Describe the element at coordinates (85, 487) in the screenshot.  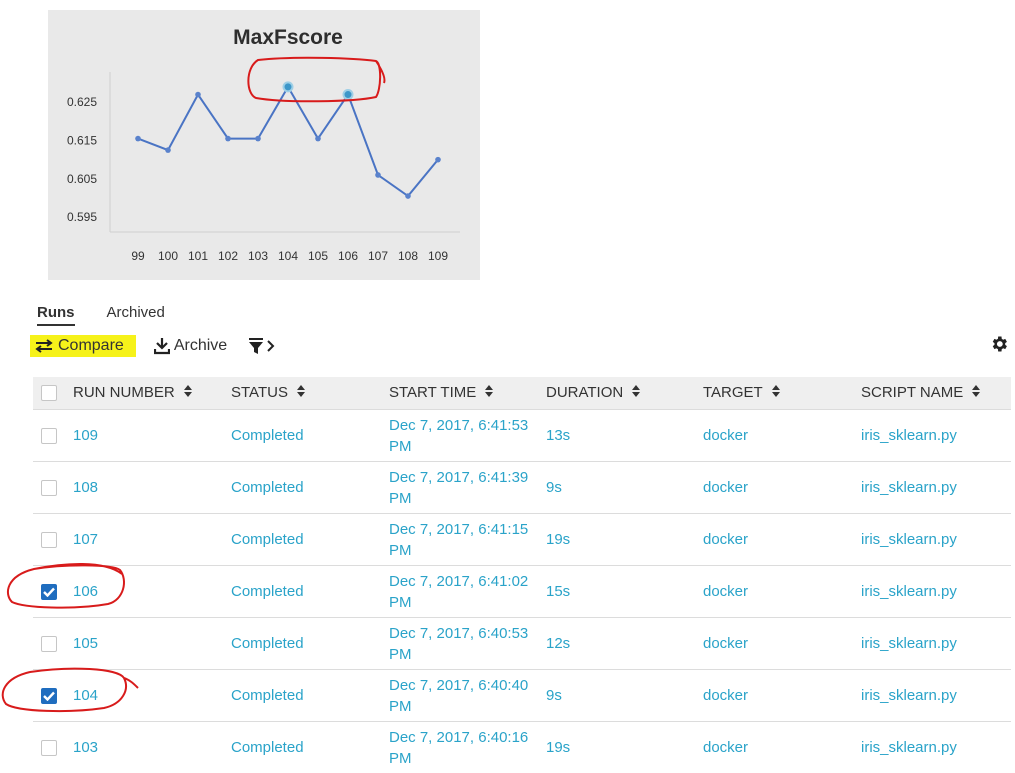
I see `run-number-link: 108` at that location.